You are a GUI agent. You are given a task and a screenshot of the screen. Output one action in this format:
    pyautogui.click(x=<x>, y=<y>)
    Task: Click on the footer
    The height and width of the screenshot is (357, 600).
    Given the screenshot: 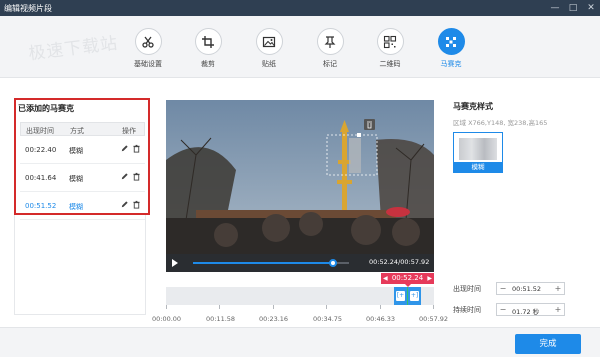 What is the action you would take?
    pyautogui.click(x=300, y=342)
    